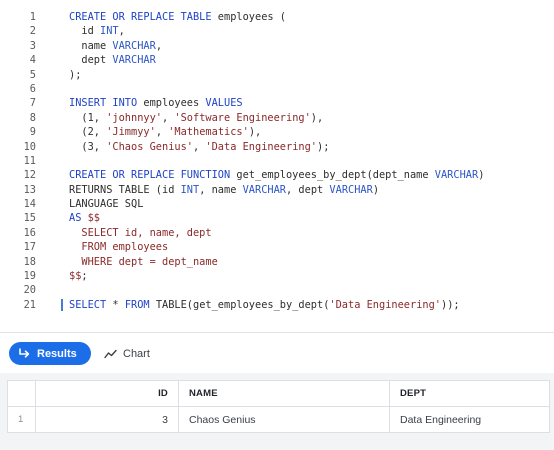  Describe the element at coordinates (84, 276) in the screenshot. I see `code-token: ;` at that location.